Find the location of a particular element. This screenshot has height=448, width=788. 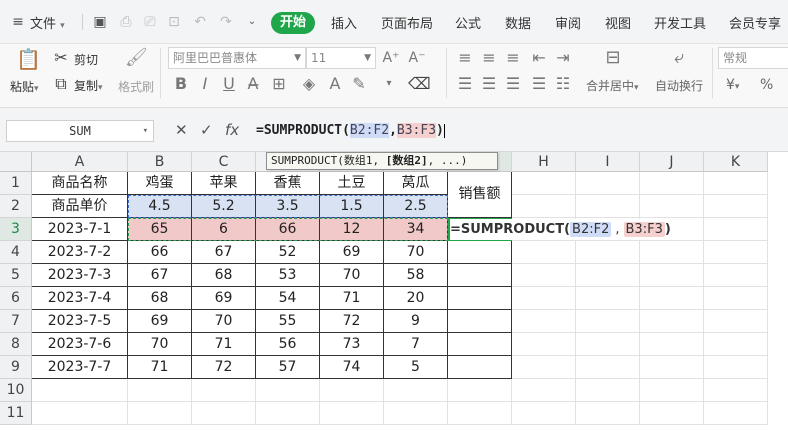

column-header-k: K is located at coordinates (736, 162).